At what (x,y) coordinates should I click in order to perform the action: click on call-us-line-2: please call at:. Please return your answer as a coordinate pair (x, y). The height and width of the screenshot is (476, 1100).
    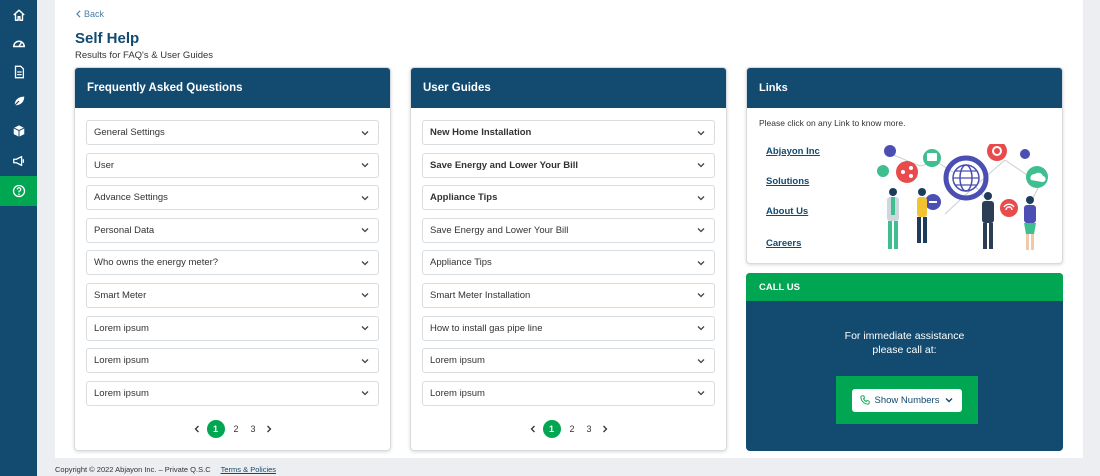
    Looking at the image, I should click on (904, 350).